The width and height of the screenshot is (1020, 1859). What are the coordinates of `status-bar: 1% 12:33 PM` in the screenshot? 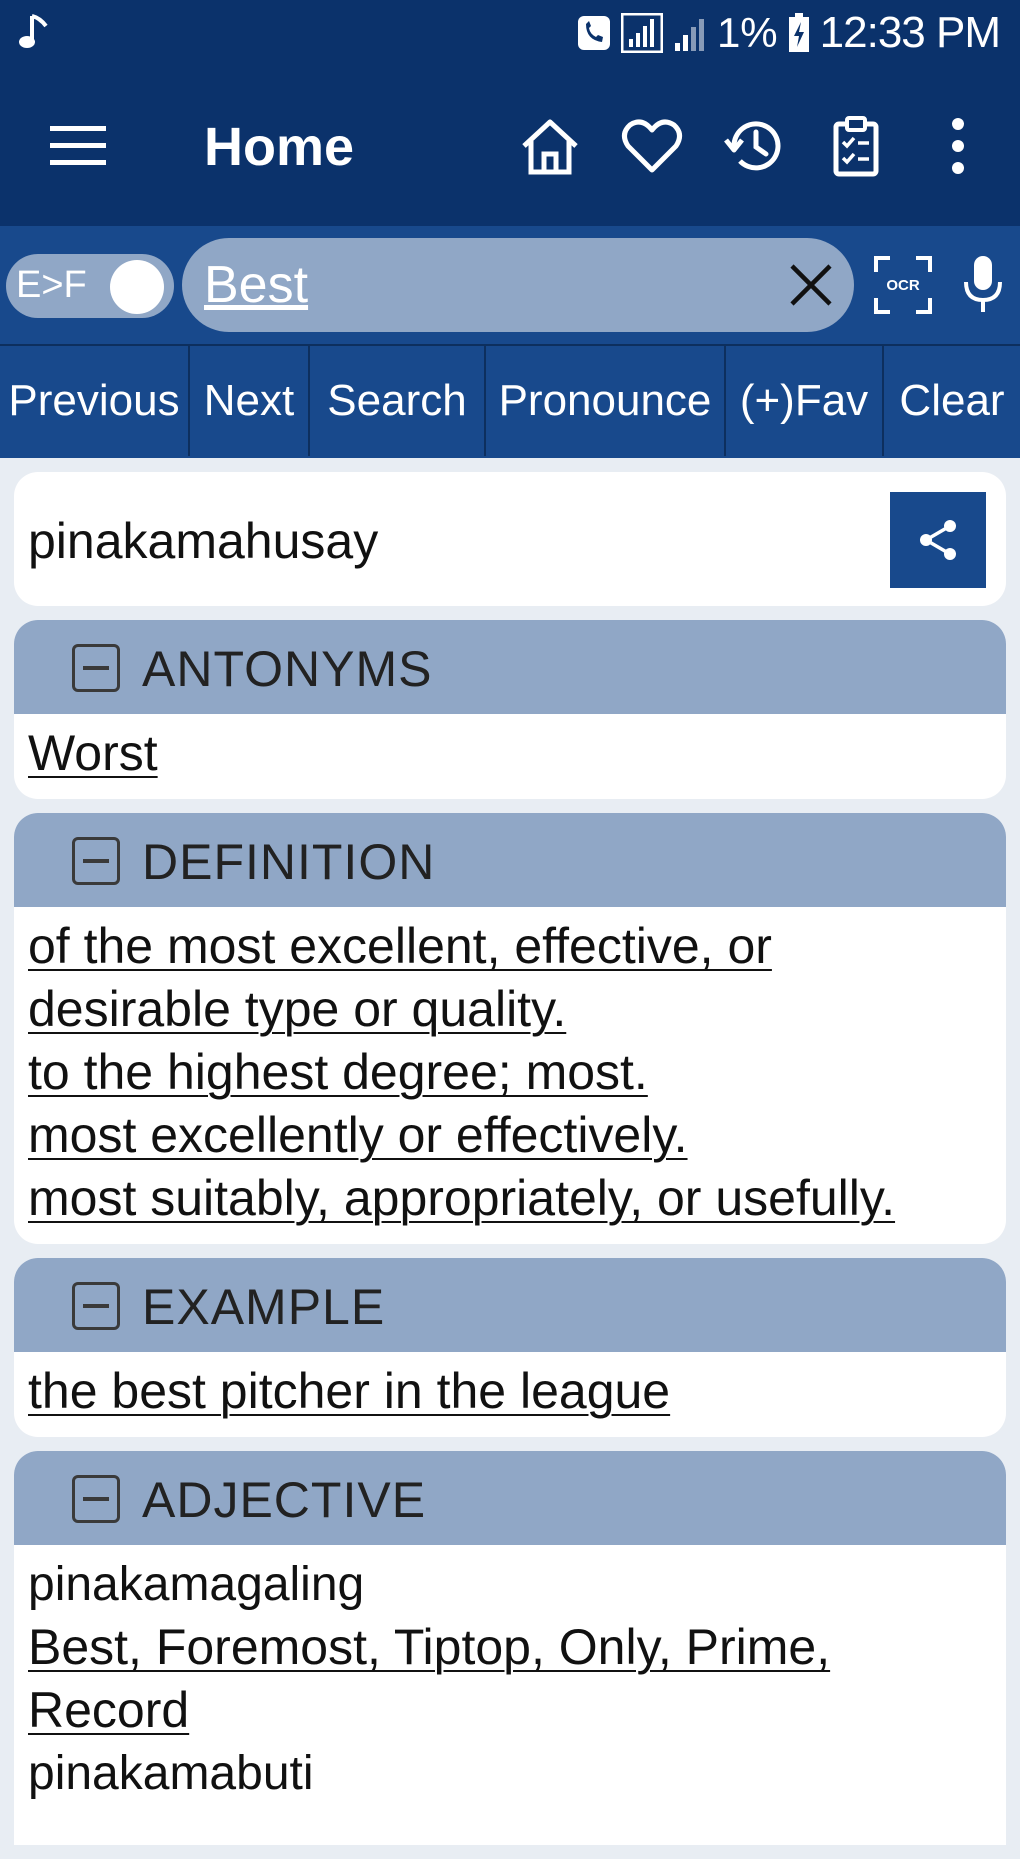 It's located at (510, 34).